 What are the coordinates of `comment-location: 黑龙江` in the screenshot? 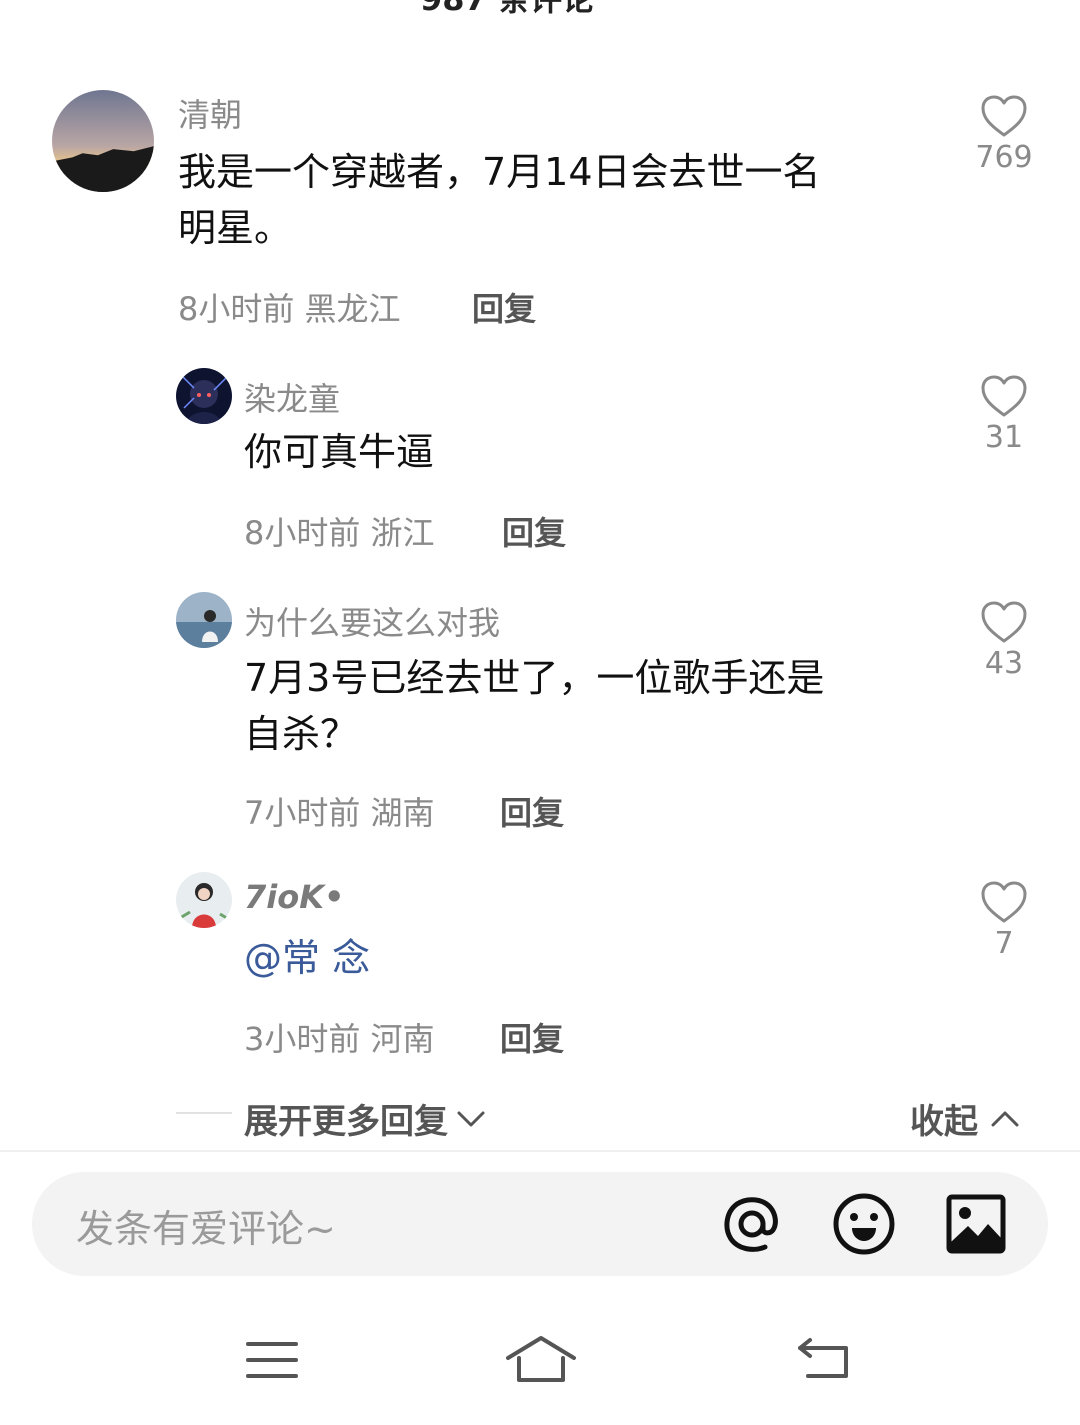 It's located at (352, 309).